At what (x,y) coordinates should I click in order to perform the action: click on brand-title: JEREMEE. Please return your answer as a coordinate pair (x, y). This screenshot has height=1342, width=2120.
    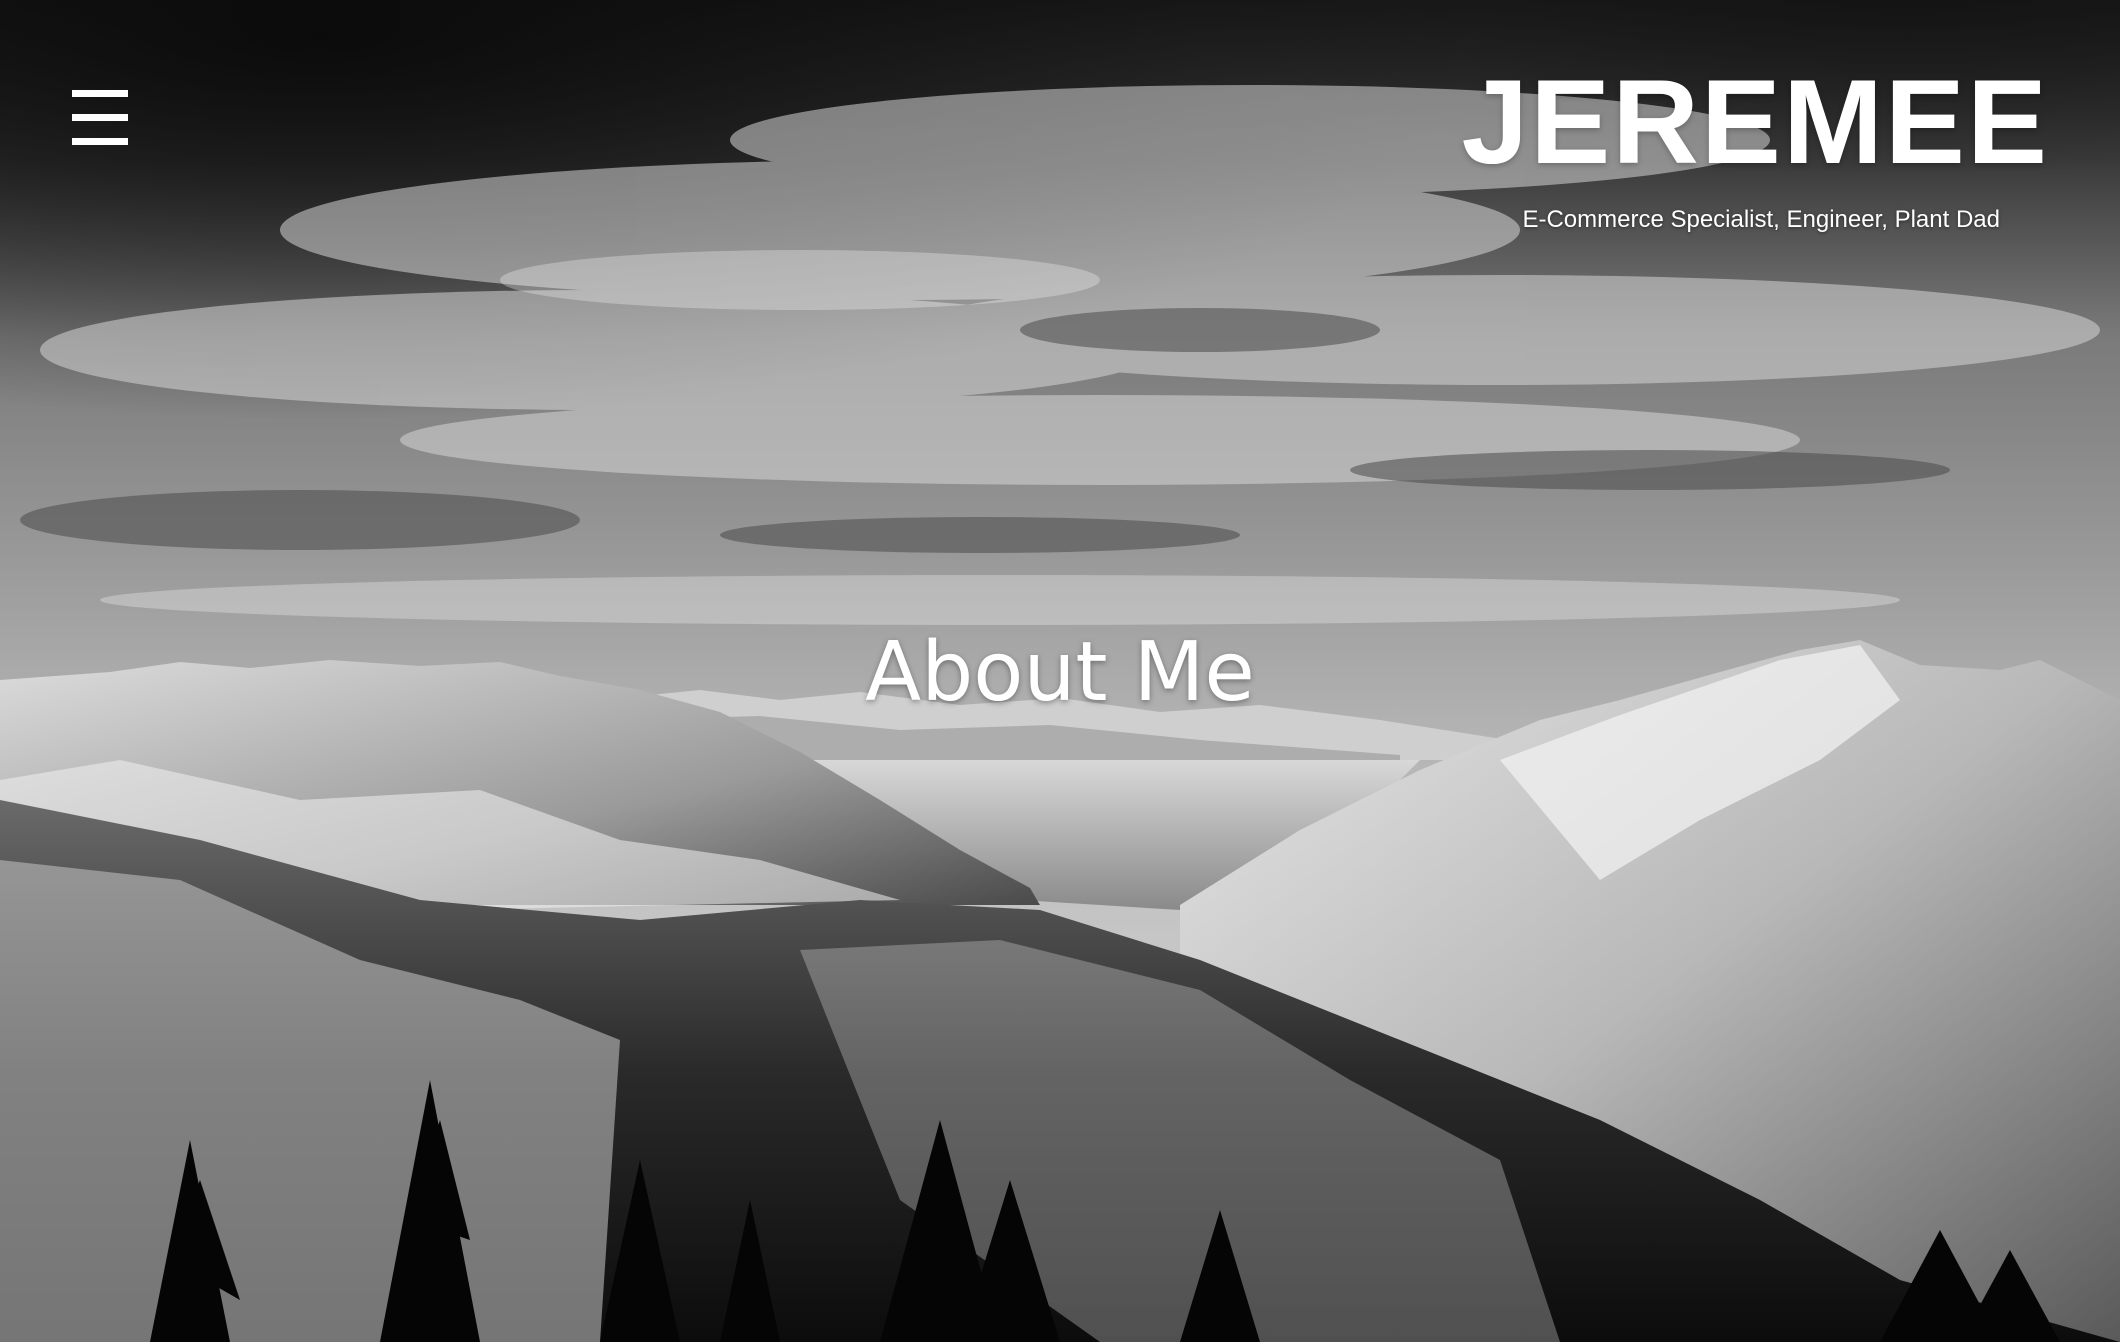
    Looking at the image, I should click on (1755, 122).